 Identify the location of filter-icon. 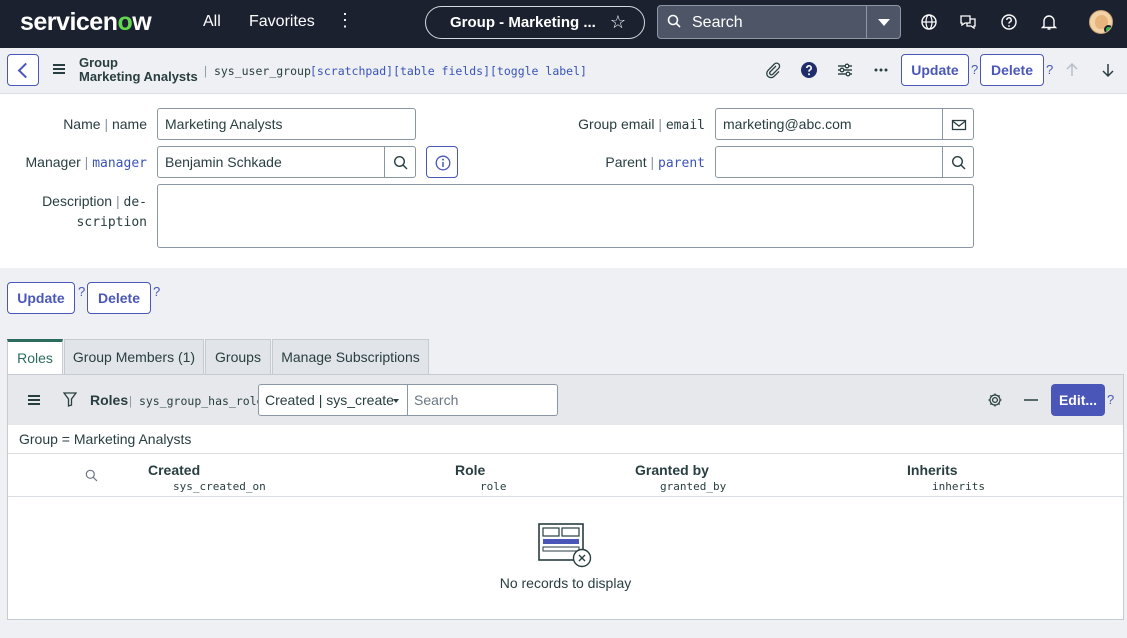
(70, 399).